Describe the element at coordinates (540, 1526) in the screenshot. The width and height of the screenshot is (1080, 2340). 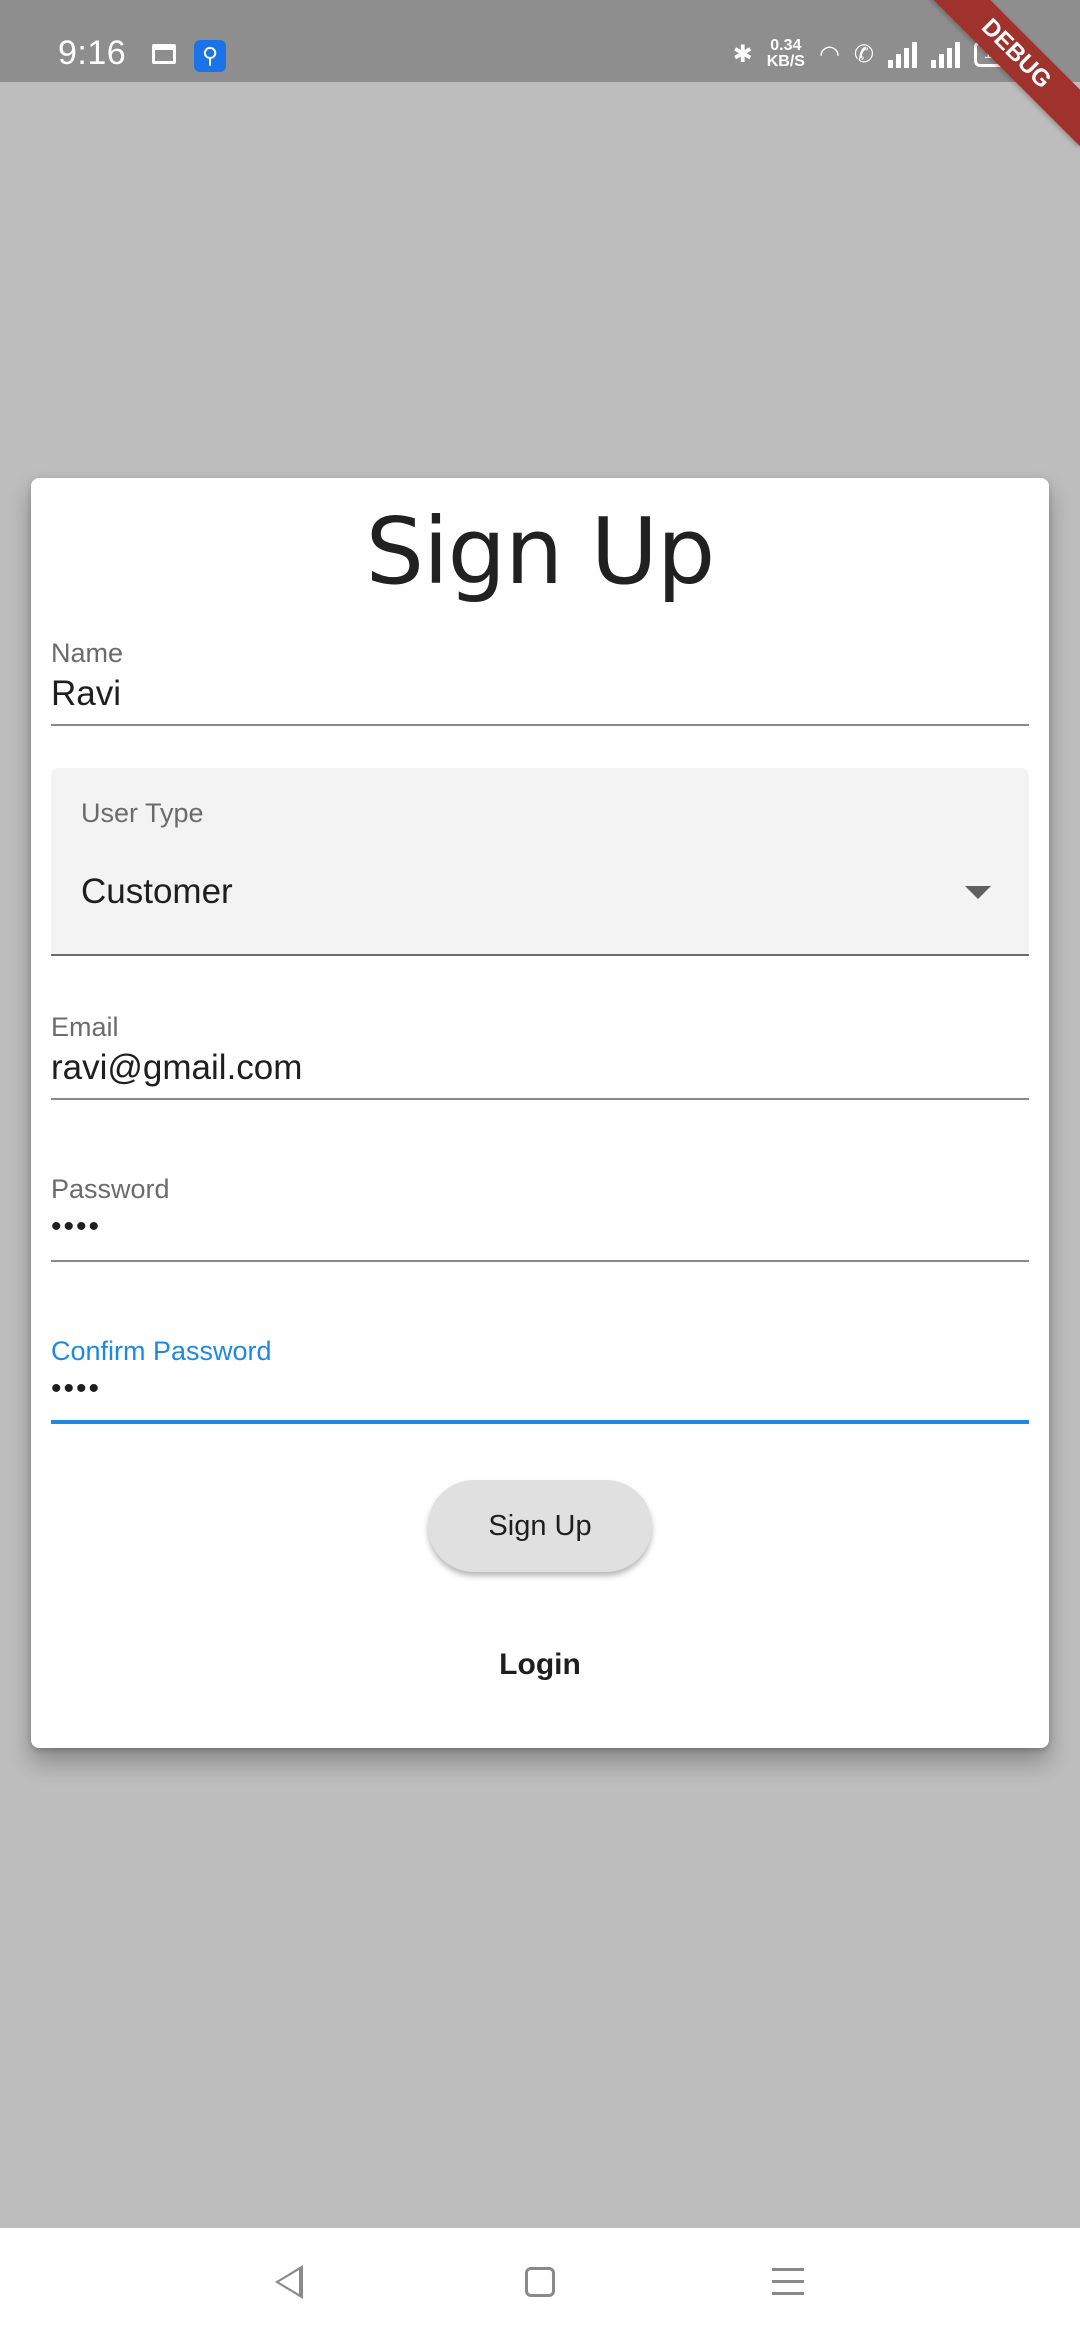
I see `signup-button: Sign Up` at that location.